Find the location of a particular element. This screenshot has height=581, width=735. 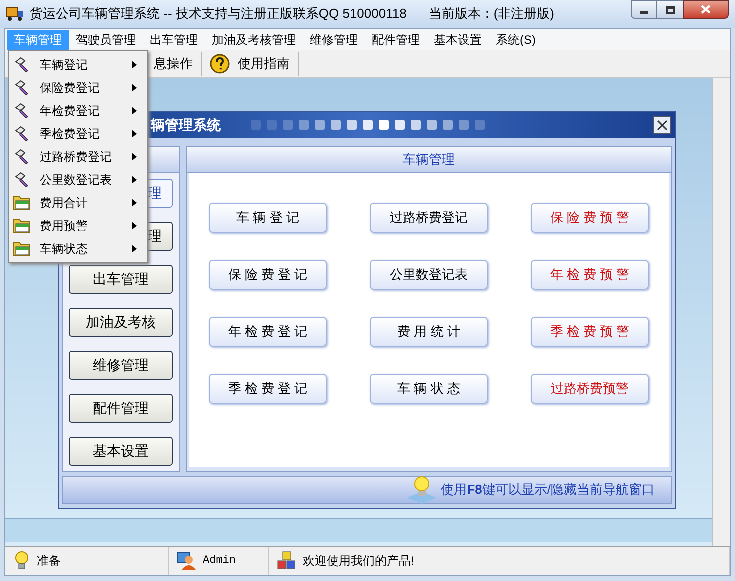

dropdown-item: 费用预警 is located at coordinates (78, 225).